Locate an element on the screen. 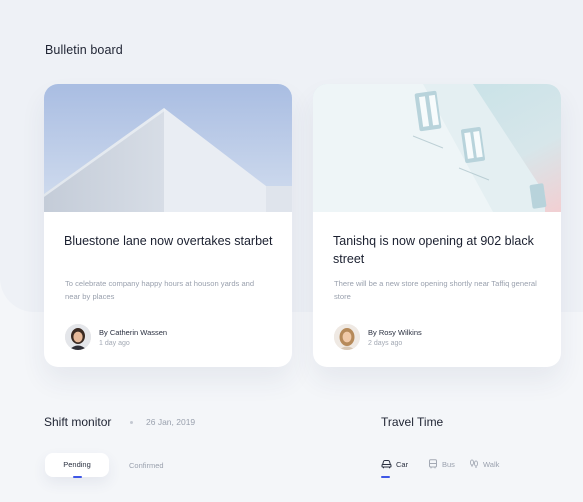 This screenshot has width=583, height=502. travel-mode-label: Walk is located at coordinates (491, 464).